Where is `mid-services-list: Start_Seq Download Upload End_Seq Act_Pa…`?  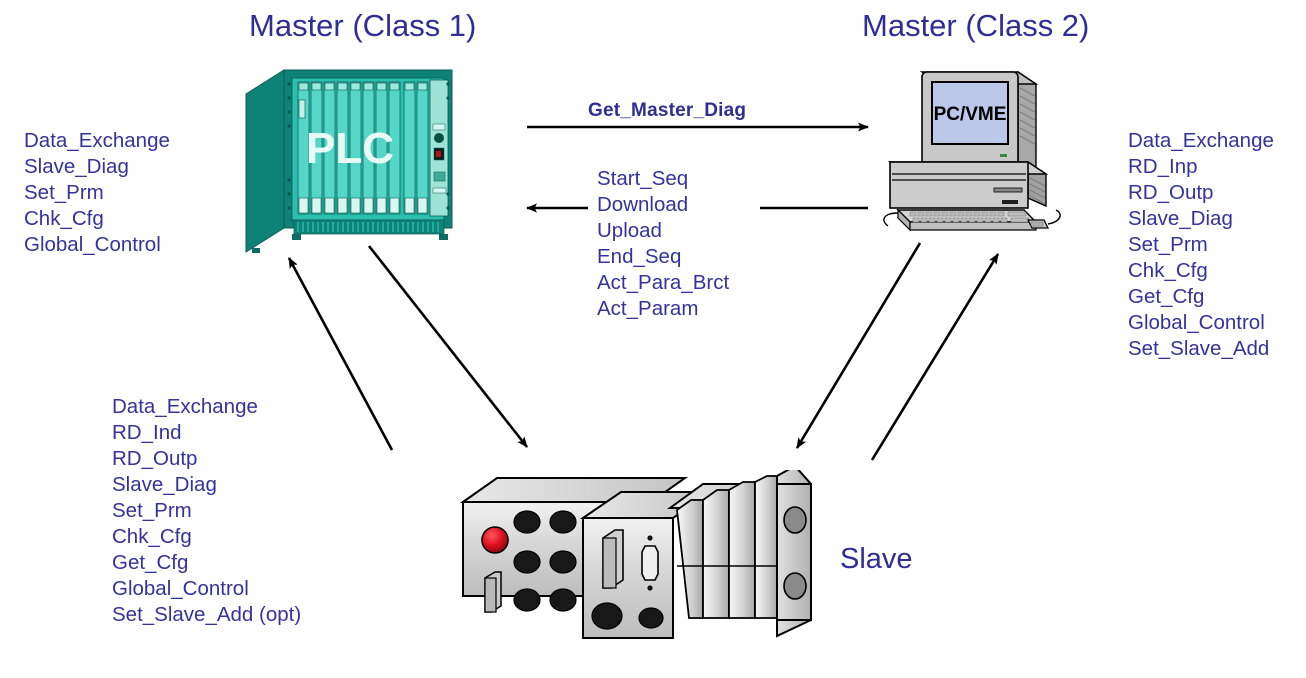
mid-services-list: Start_Seq Download Upload End_Seq Act_Pa… is located at coordinates (663, 244).